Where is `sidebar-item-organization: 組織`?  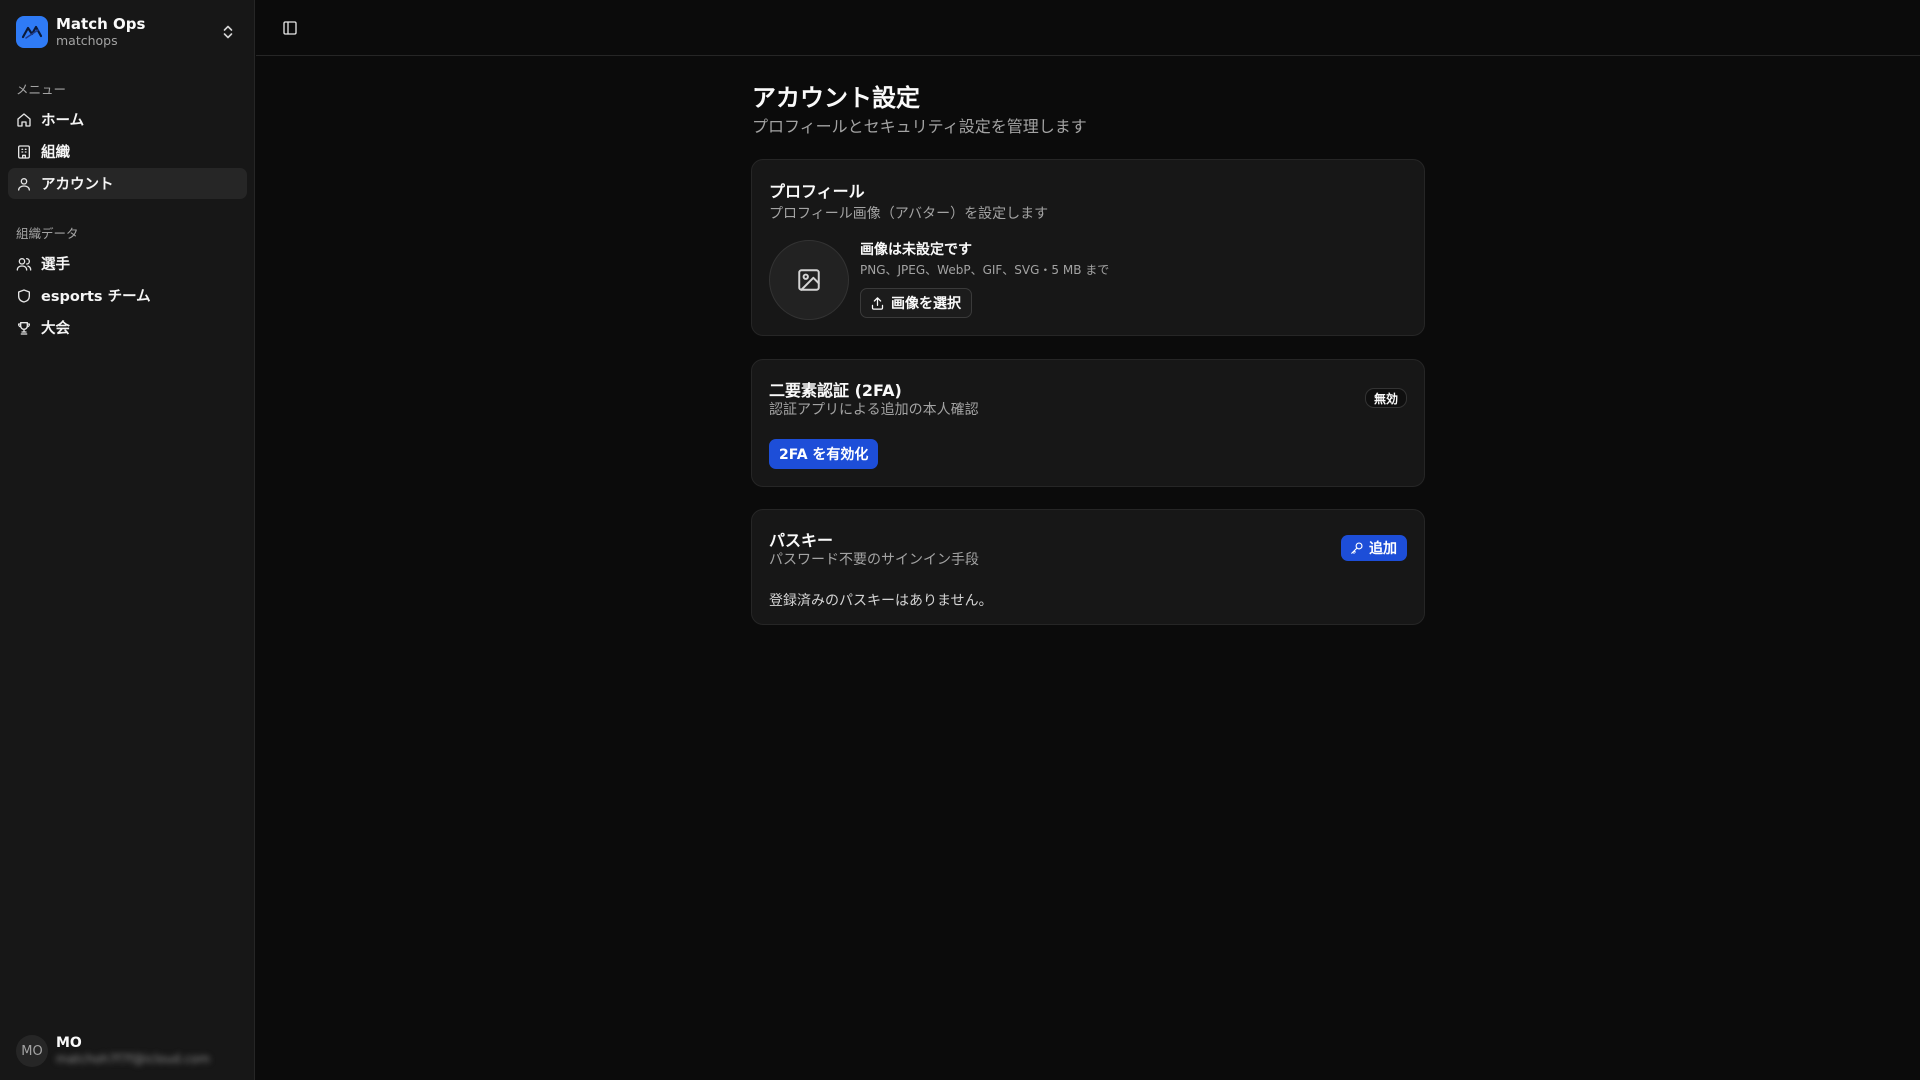
sidebar-item-organization: 組織 is located at coordinates (127, 151).